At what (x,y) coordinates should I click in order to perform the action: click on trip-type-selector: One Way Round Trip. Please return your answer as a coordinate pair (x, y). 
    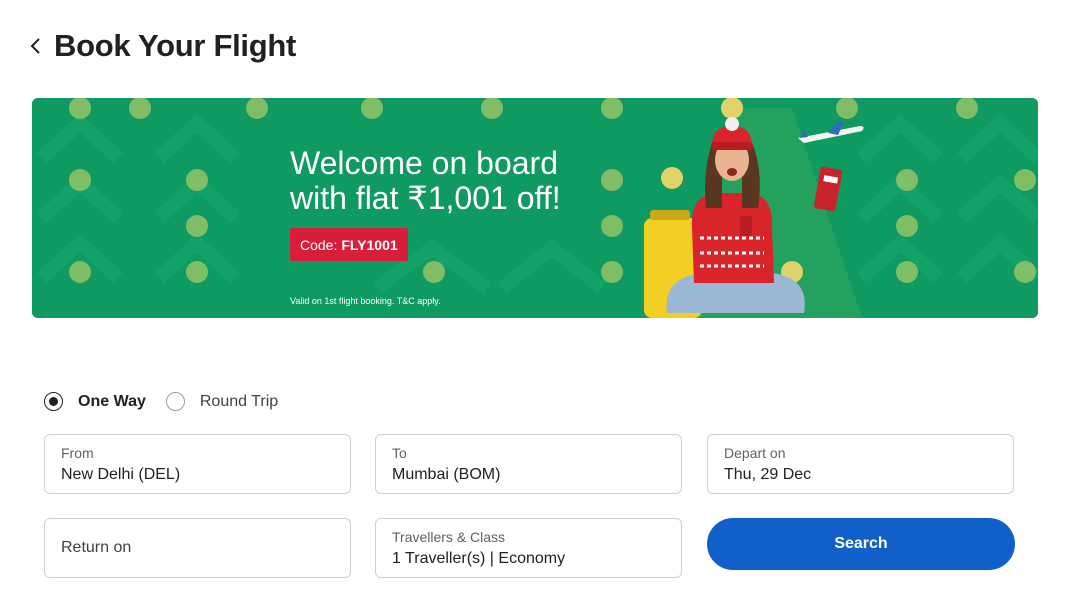
    Looking at the image, I should click on (171, 401).